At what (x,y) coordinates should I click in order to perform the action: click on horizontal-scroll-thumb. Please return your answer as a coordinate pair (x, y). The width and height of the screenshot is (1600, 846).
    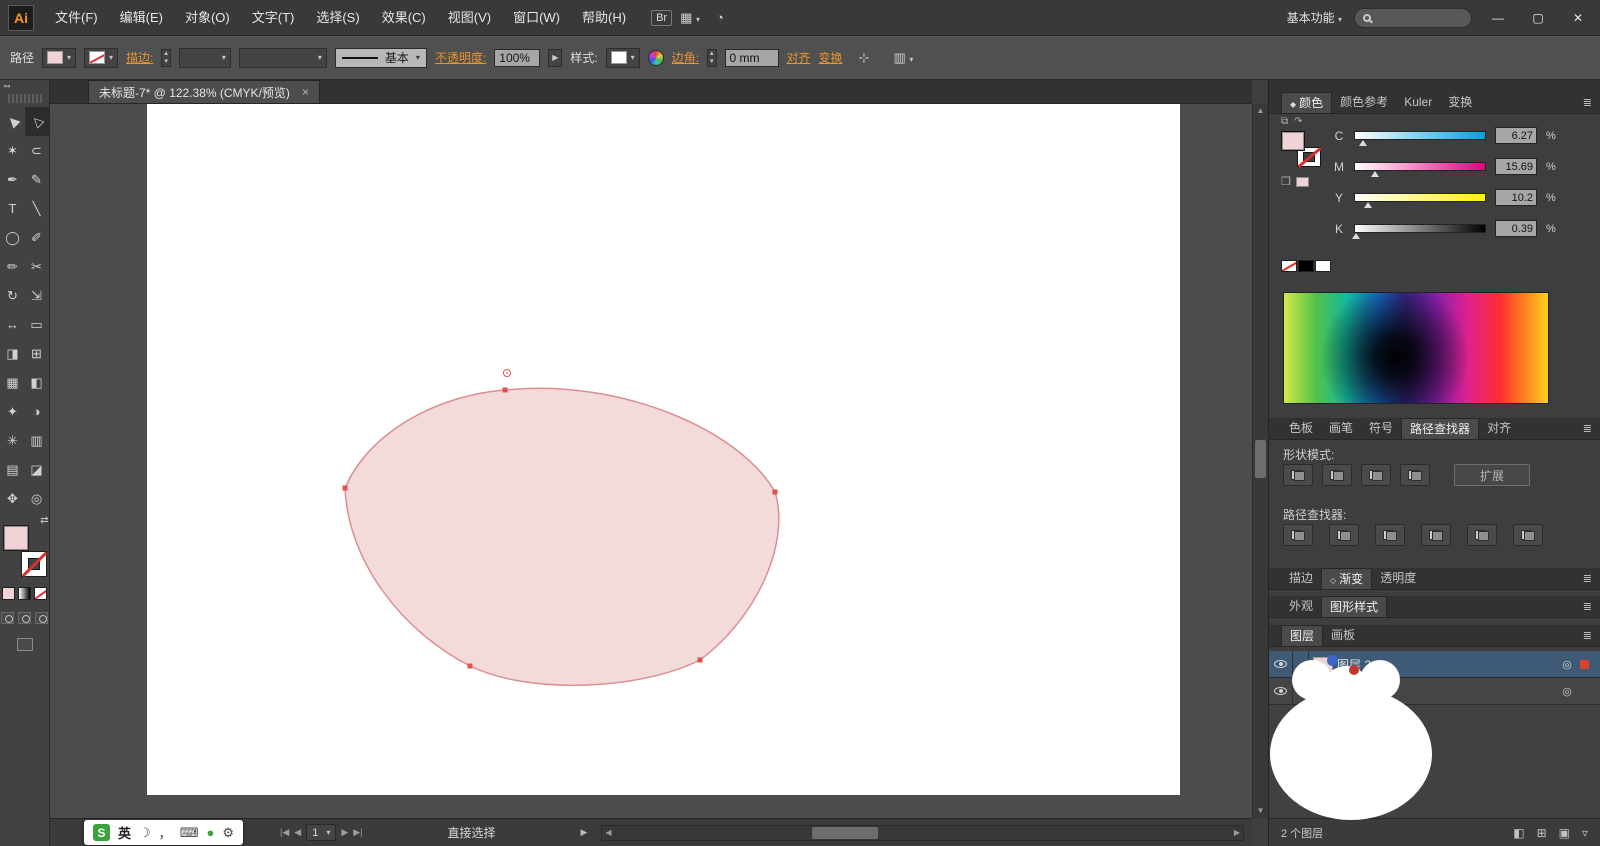
    Looking at the image, I should click on (845, 832).